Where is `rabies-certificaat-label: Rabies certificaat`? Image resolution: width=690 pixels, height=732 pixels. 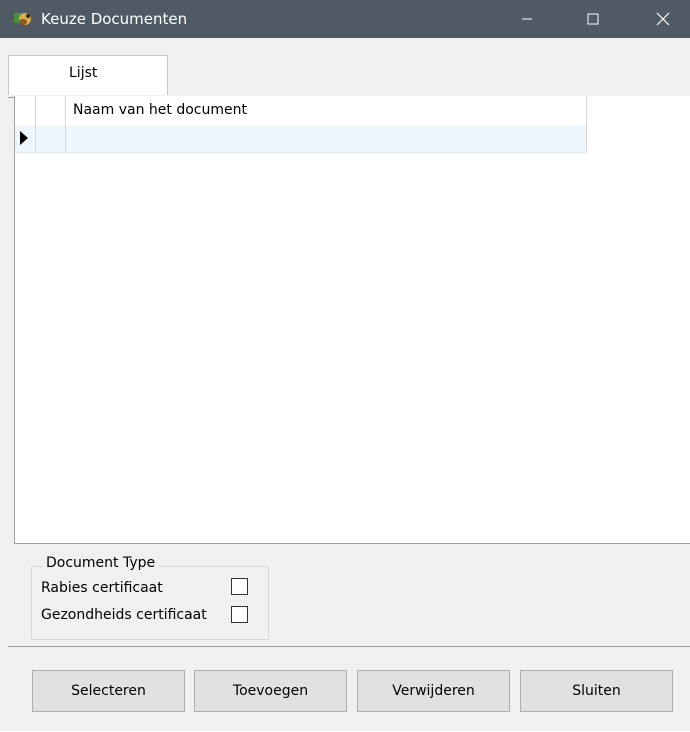 rabies-certificaat-label: Rabies certificaat is located at coordinates (102, 588).